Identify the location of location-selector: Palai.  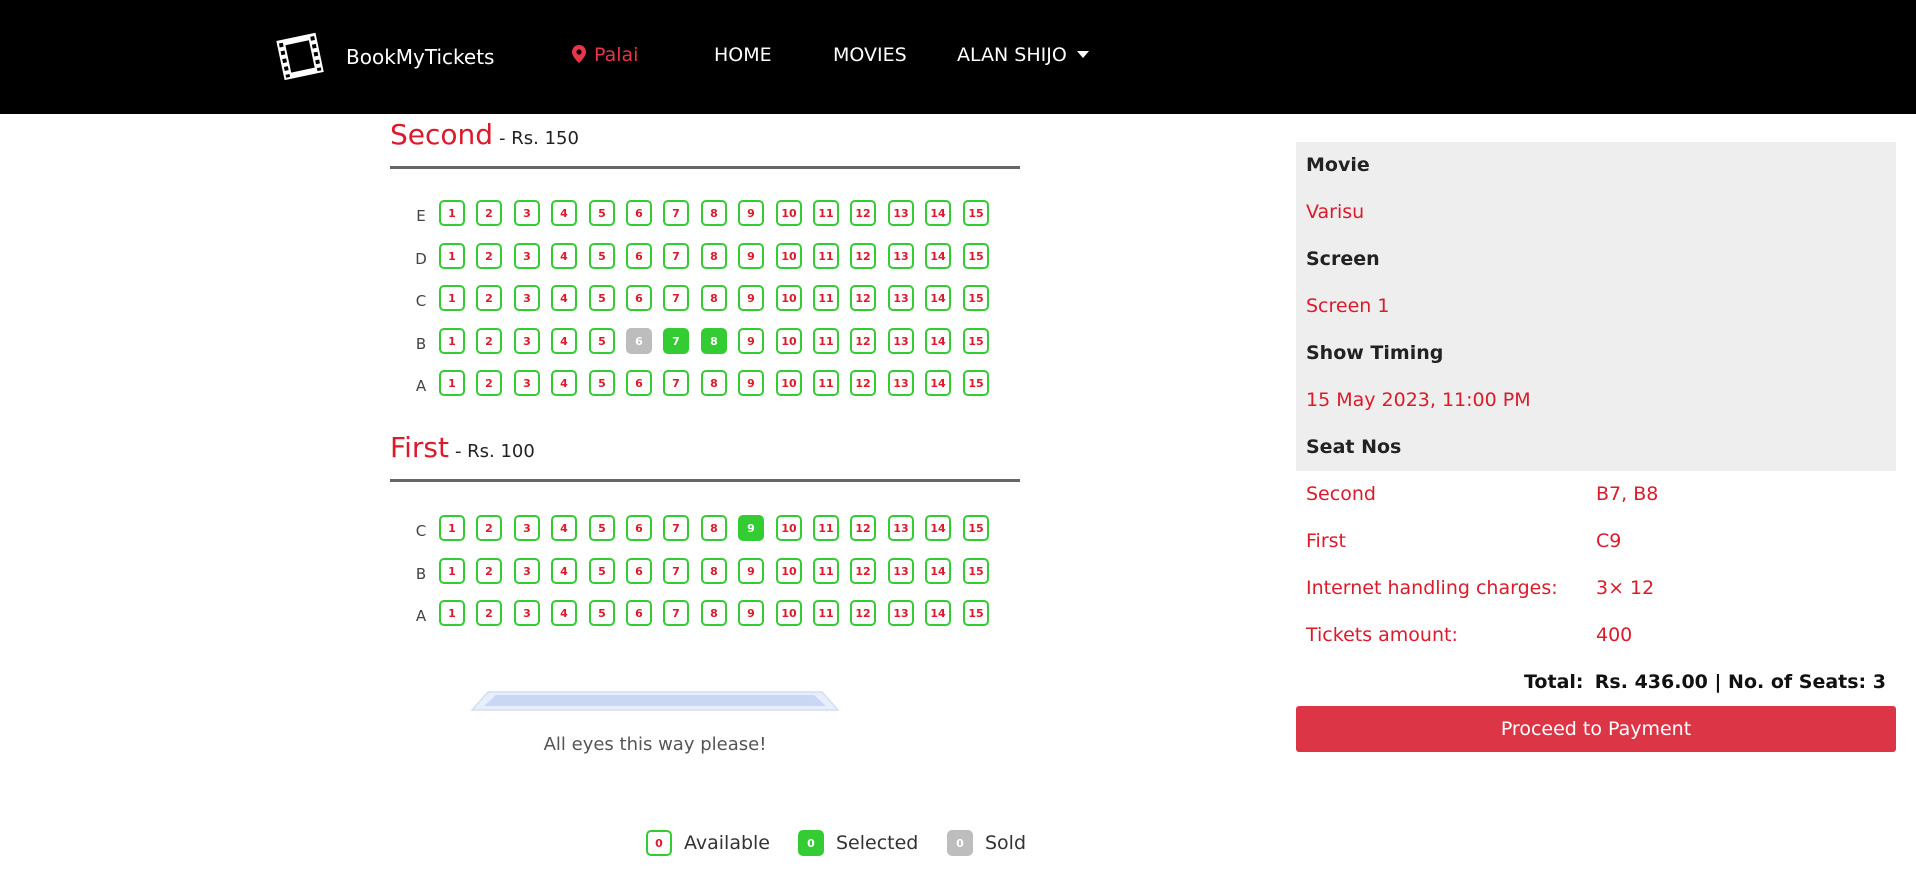
(605, 56).